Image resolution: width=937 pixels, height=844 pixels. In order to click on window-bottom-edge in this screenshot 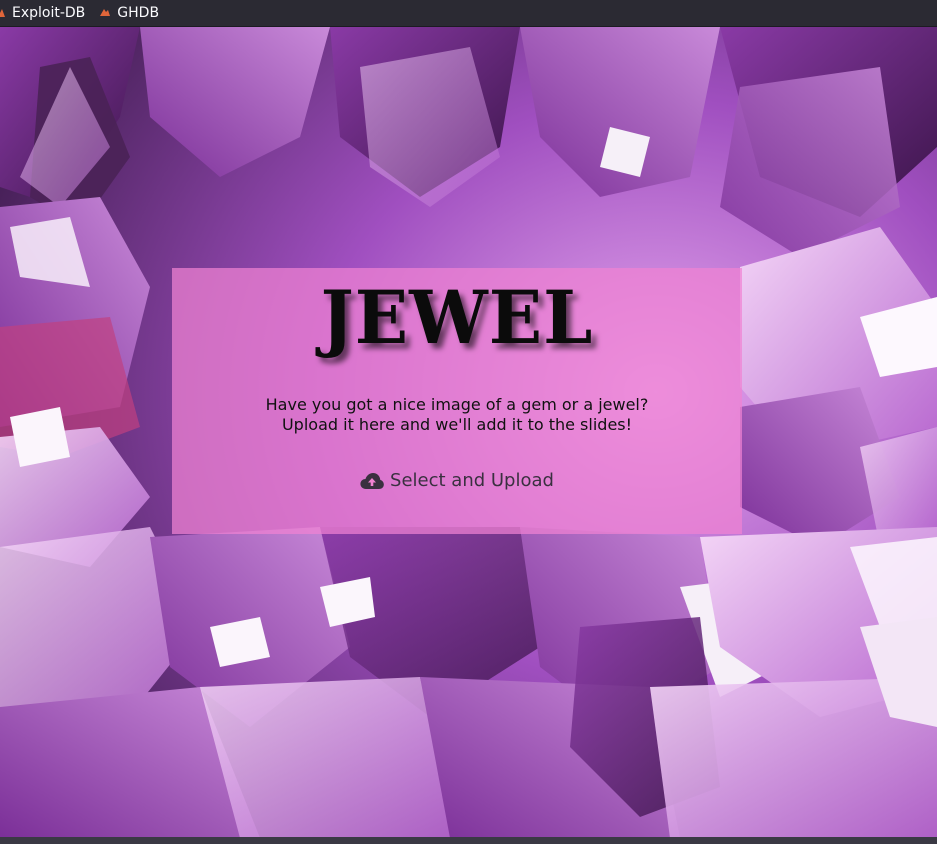, I will do `click(468, 840)`.